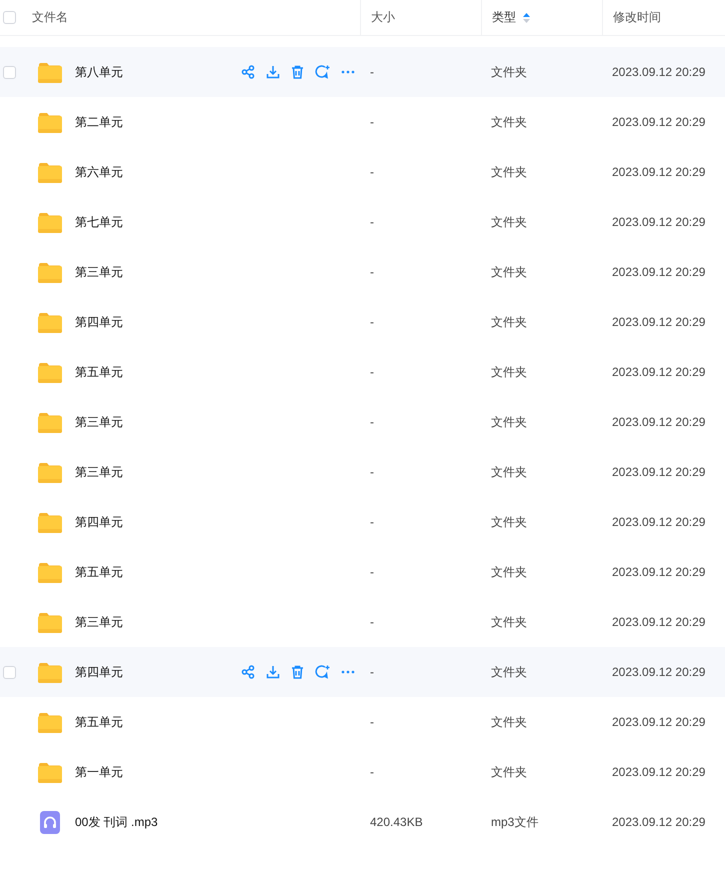  Describe the element at coordinates (150, 822) in the screenshot. I see `file-name: 00发 刊词 .mp3` at that location.